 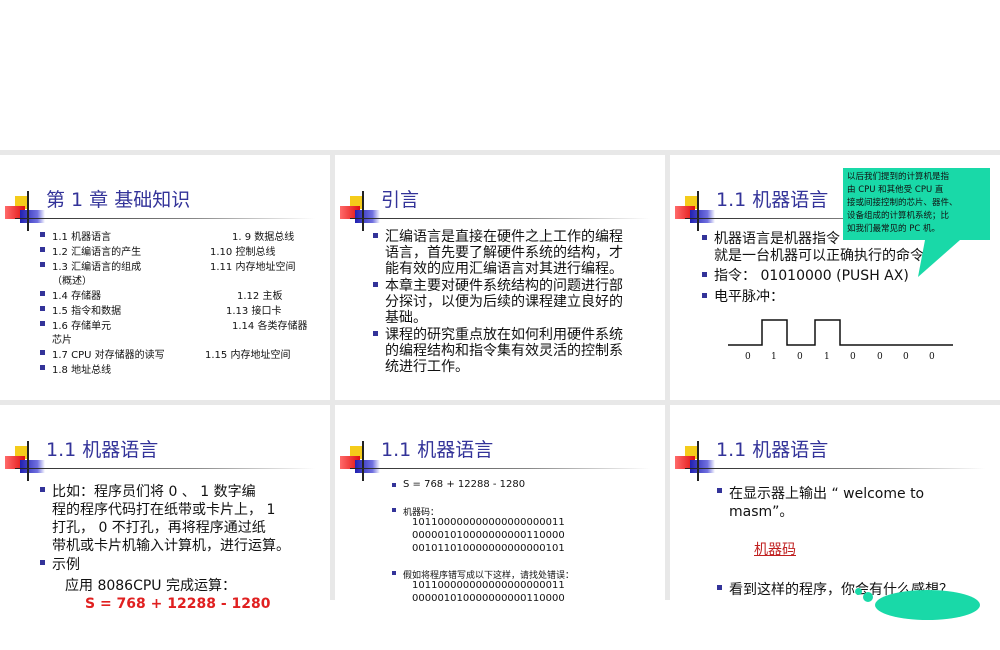 What do you see at coordinates (171, 546) in the screenshot?
I see `body-line: 带机或卡片机输入计算机，进行运算。` at bounding box center [171, 546].